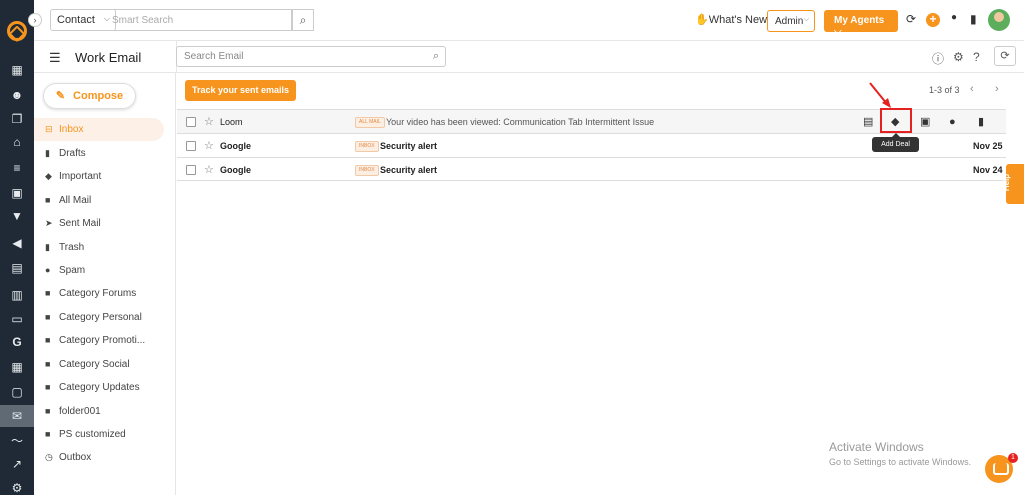 Image resolution: width=1024 pixels, height=499 pixels. I want to click on alert-icon: ●, so click(48, 270).